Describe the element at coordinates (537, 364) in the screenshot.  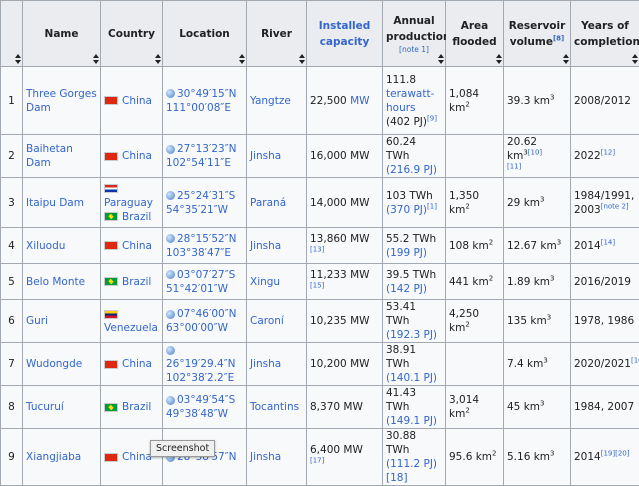
I see `volume-cell: 7.4 km3` at that location.